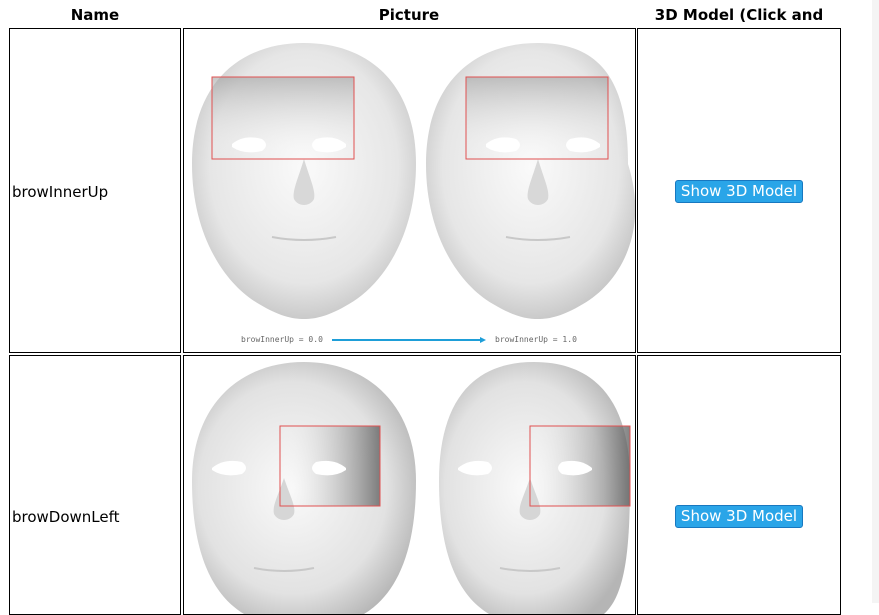 Image resolution: width=879 pixels, height=615 pixels. What do you see at coordinates (282, 339) in the screenshot?
I see `caption-left: browInnerUp = 0.0` at bounding box center [282, 339].